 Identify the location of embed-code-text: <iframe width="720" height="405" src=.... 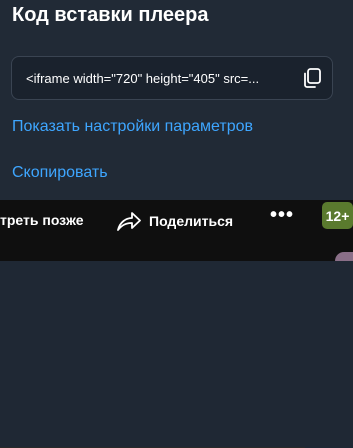
(157, 78).